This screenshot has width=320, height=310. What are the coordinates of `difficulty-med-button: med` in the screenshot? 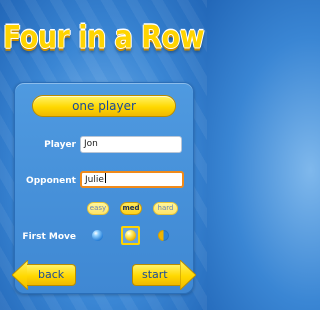 It's located at (131, 208).